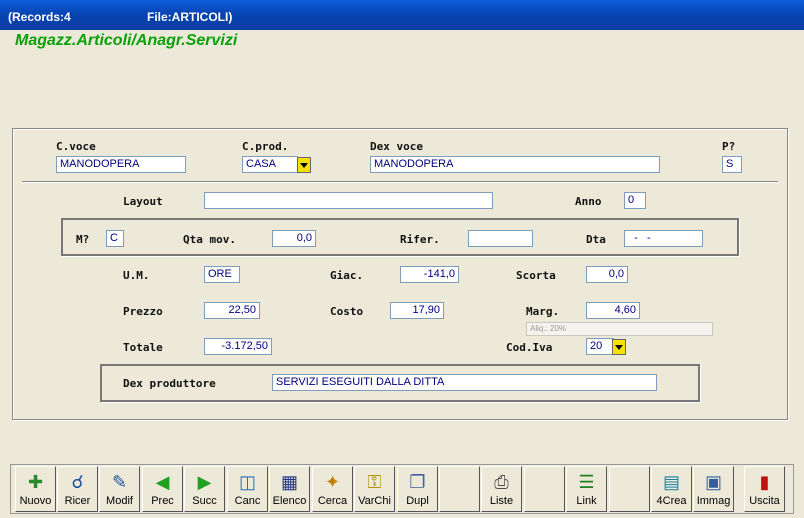 The image size is (804, 518). Describe the element at coordinates (204, 482) in the screenshot. I see `arrow-right-icon: ▶` at that location.